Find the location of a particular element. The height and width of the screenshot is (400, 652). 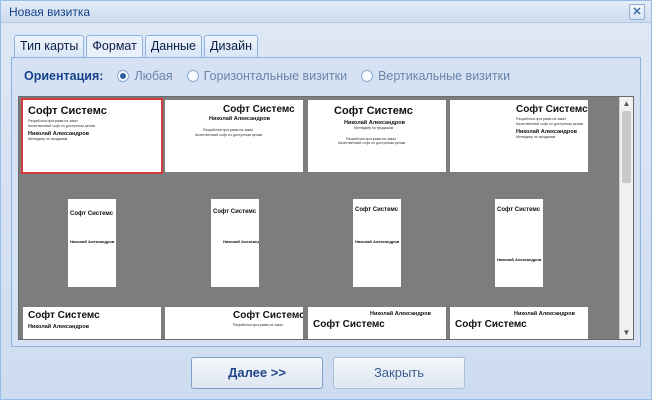

radio-any: Любая is located at coordinates (145, 76).